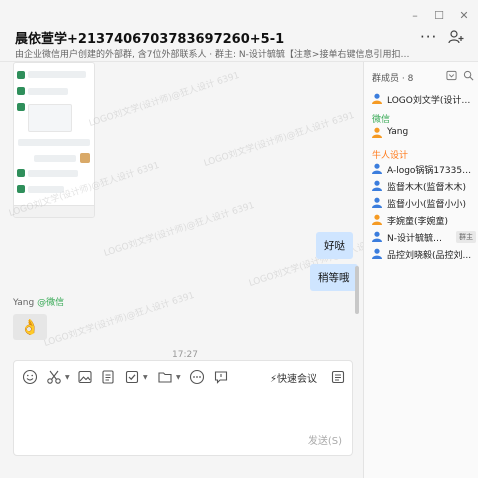  What do you see at coordinates (334, 277) in the screenshot?
I see `message-bubble: 稍等哦` at bounding box center [334, 277].